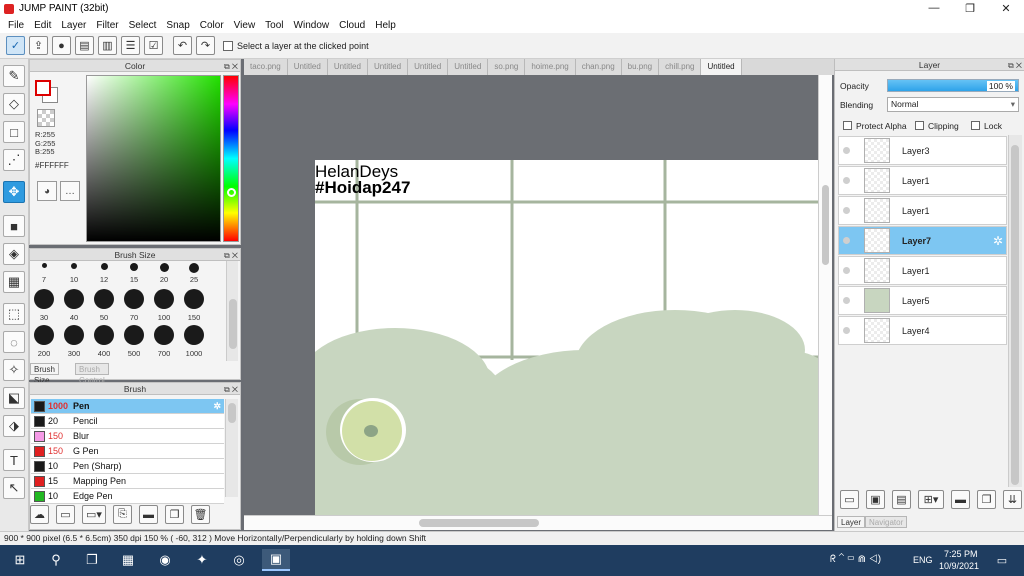 The width and height of the screenshot is (1024, 576). What do you see at coordinates (177, 25) in the screenshot?
I see `menu-snap: Snap` at bounding box center [177, 25].